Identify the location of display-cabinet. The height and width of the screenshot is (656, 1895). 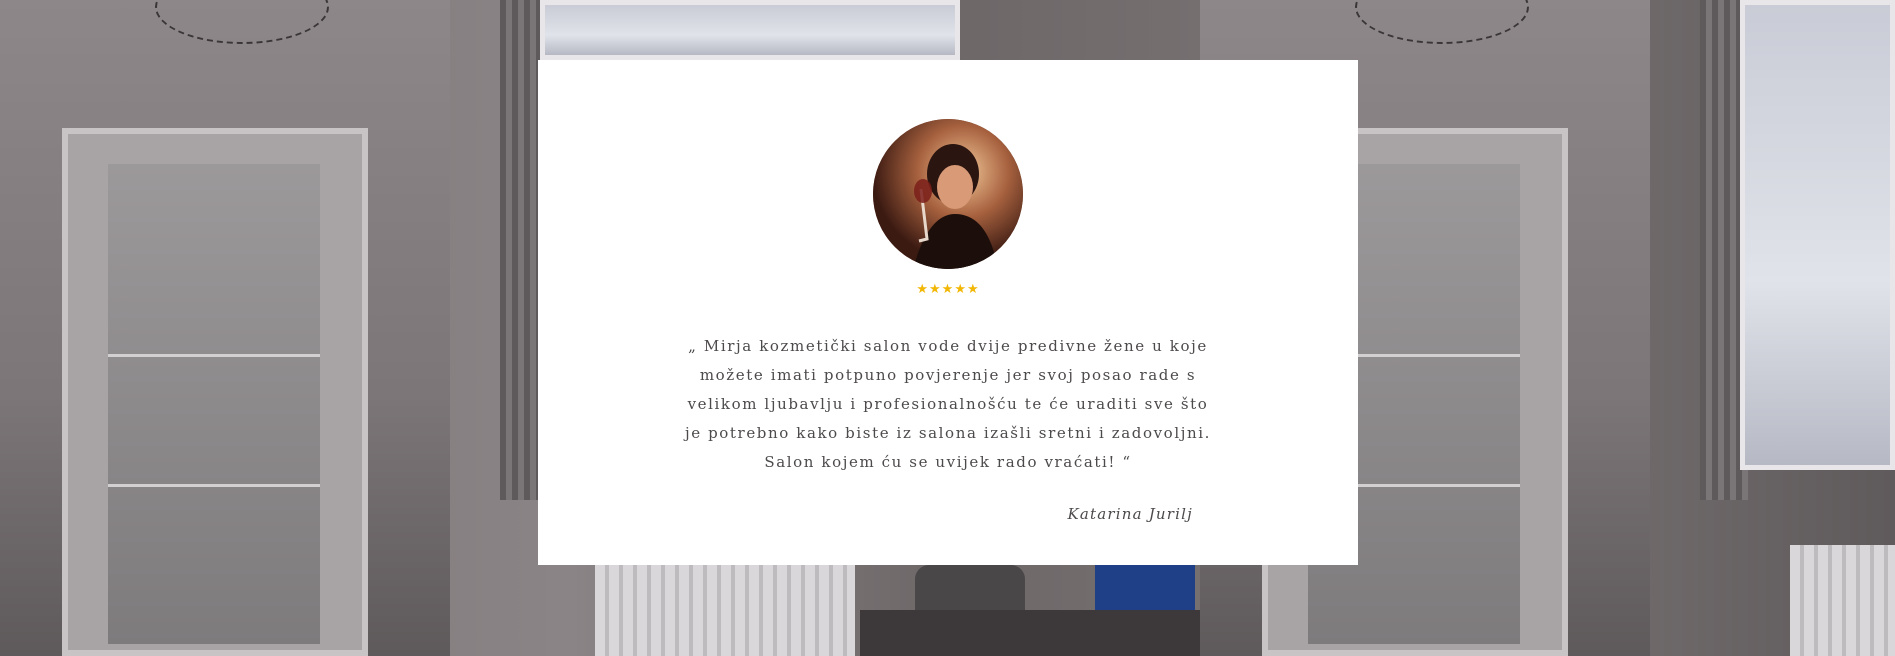
(215, 392).